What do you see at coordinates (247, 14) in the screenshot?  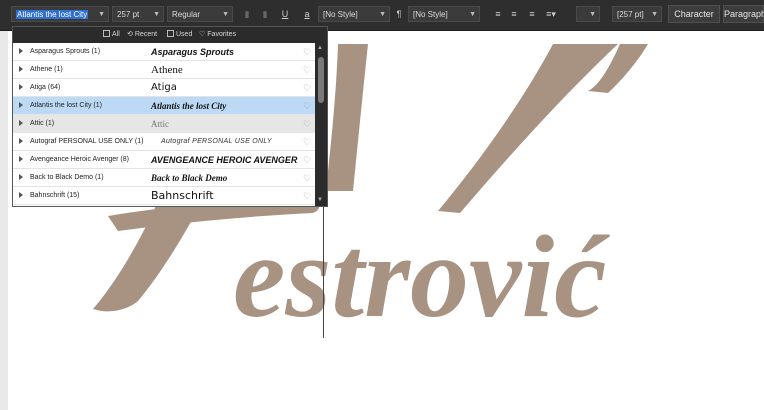 I see `bold-button: ▮` at bounding box center [247, 14].